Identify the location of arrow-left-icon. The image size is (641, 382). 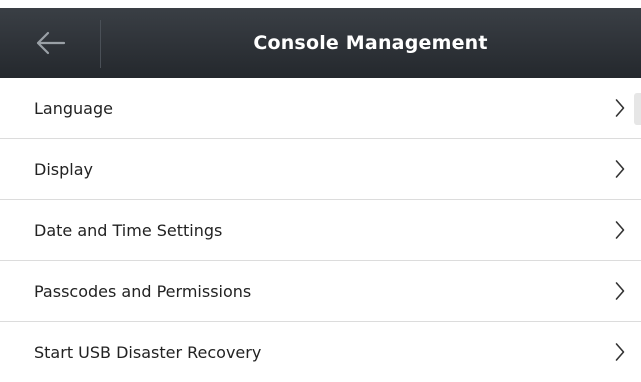
(50, 43).